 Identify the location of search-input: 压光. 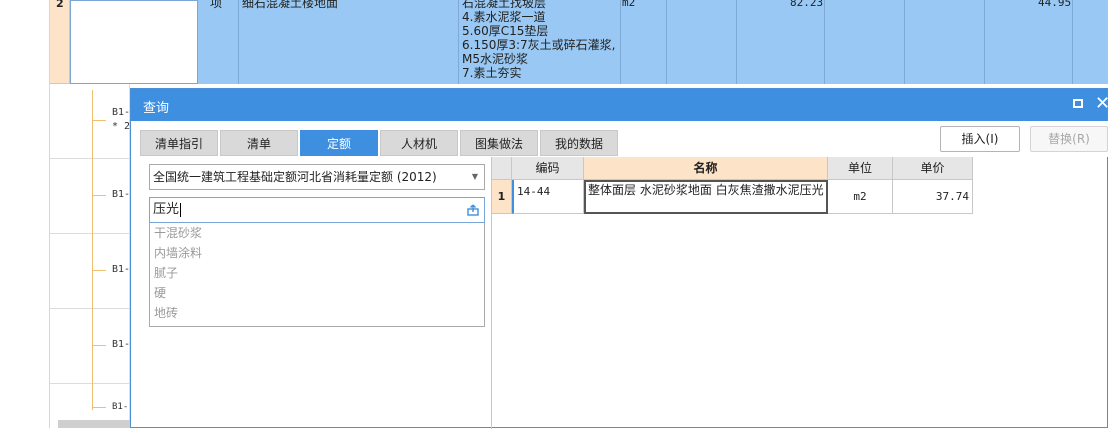
(317, 210).